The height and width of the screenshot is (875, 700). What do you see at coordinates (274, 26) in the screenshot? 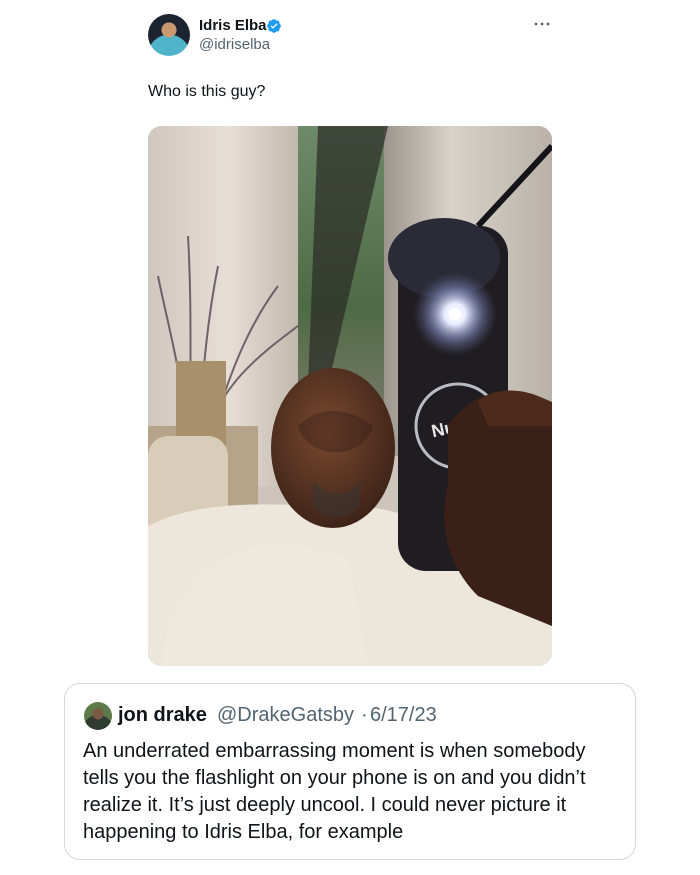
I see `verified-badge-icon` at bounding box center [274, 26].